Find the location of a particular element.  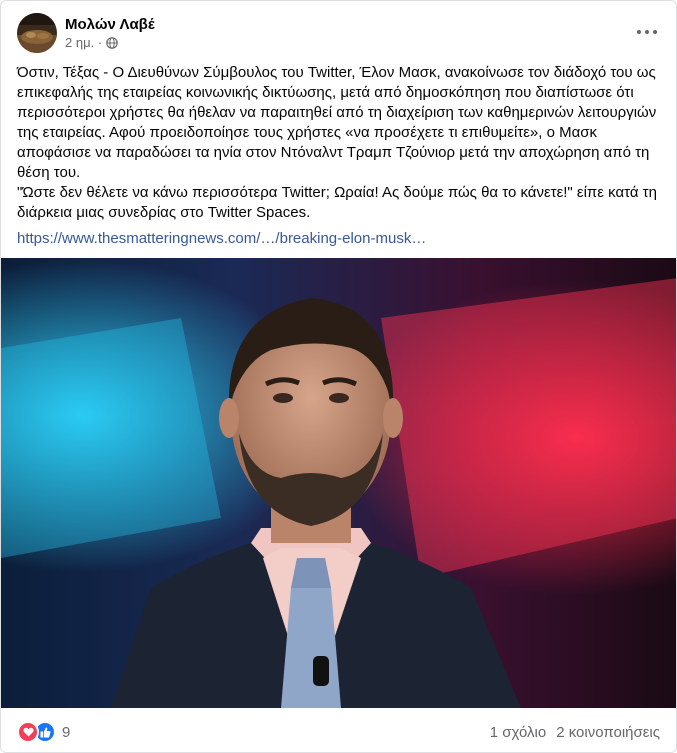

globe-icon is located at coordinates (112, 43).